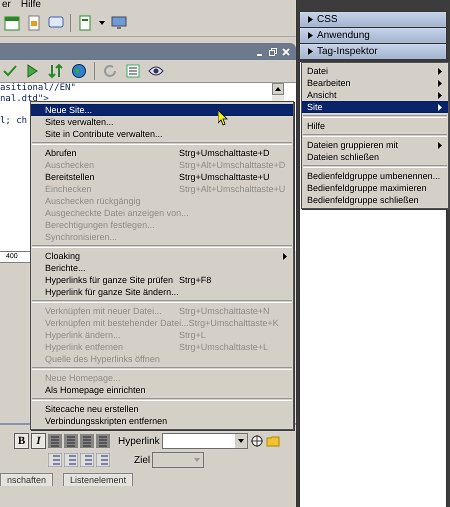  I want to click on target-icon, so click(257, 441).